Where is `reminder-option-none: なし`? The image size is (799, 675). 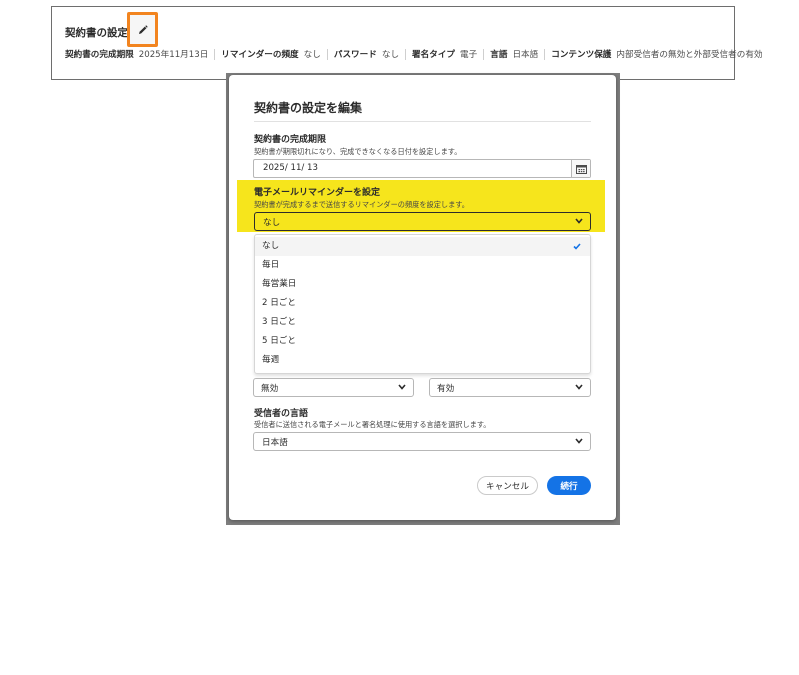
reminder-option-none: なし is located at coordinates (422, 246).